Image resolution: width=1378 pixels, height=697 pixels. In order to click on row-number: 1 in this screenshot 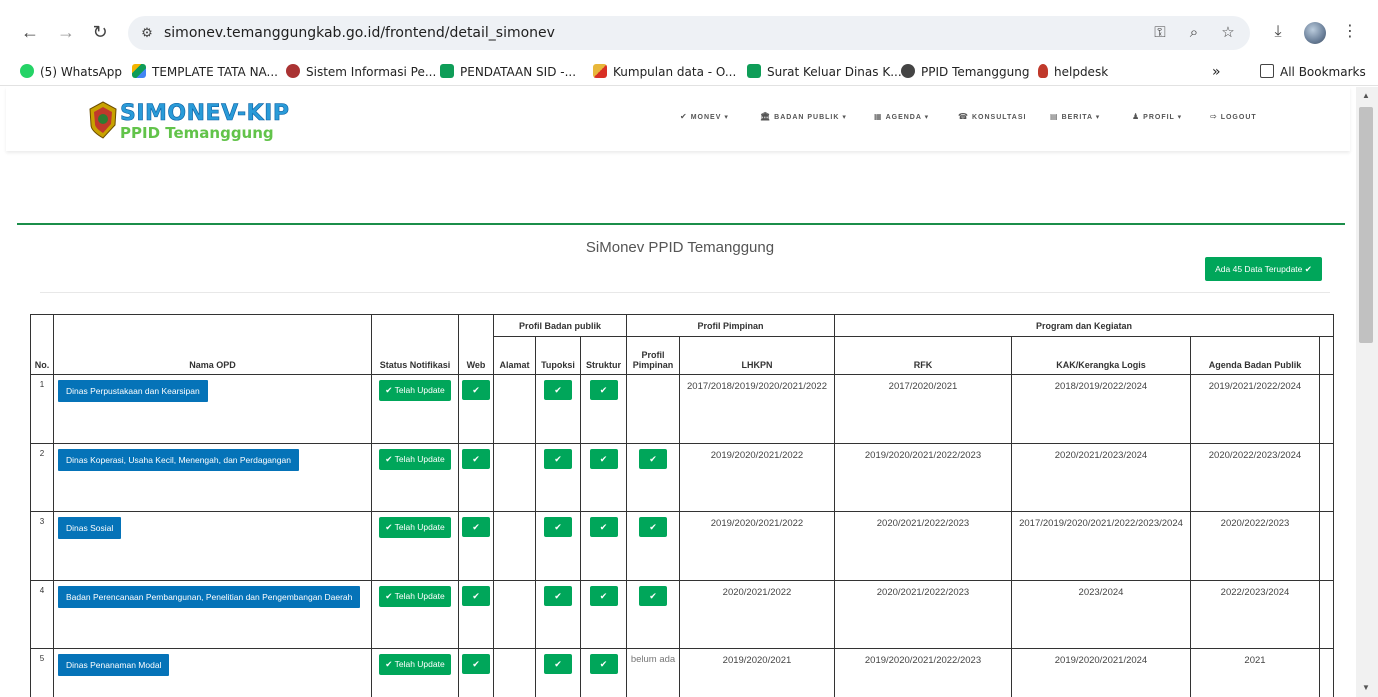, I will do `click(42, 409)`.